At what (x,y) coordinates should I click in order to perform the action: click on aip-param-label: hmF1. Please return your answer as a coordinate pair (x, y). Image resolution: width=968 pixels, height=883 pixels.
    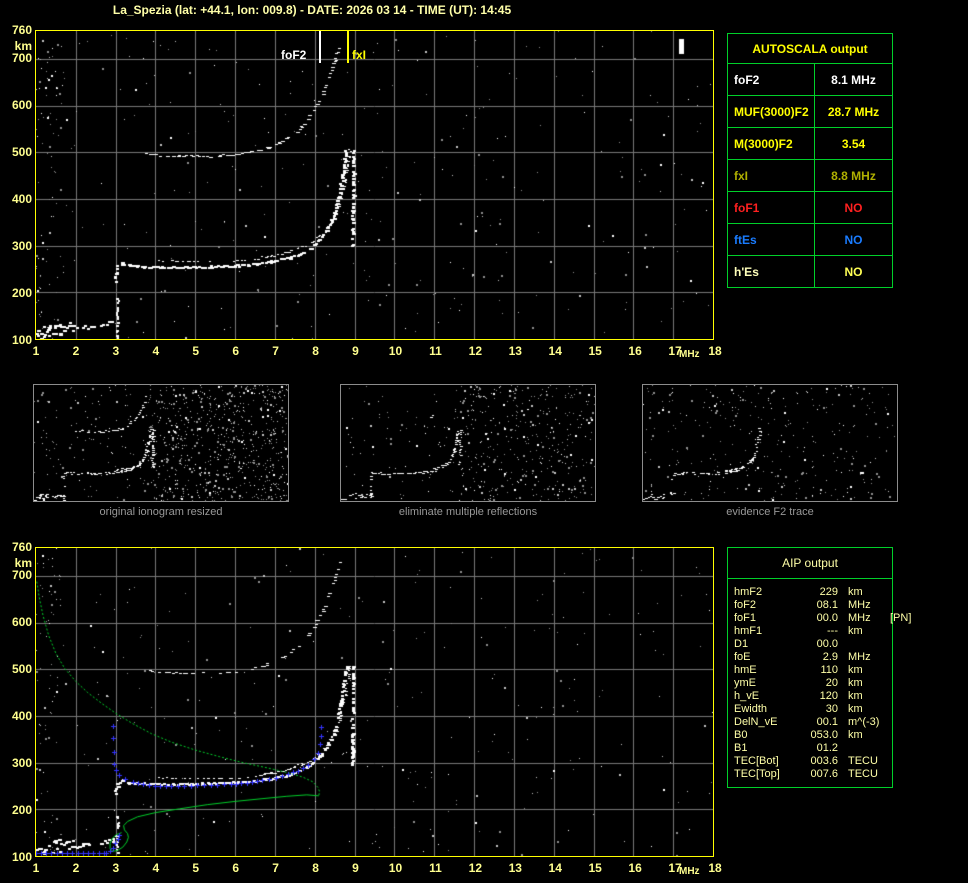
    Looking at the image, I should click on (748, 631).